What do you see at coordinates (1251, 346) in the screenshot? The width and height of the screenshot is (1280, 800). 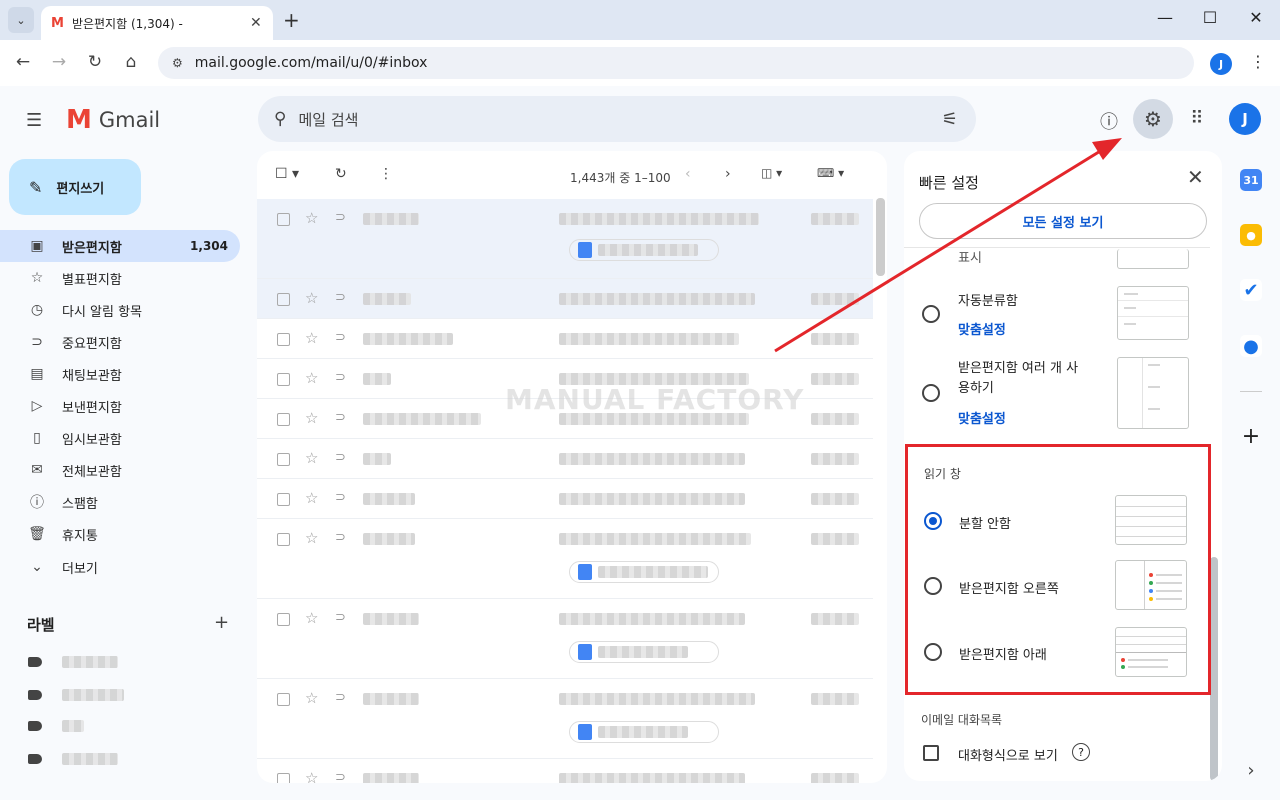 I see `contacts-icon: ●` at bounding box center [1251, 346].